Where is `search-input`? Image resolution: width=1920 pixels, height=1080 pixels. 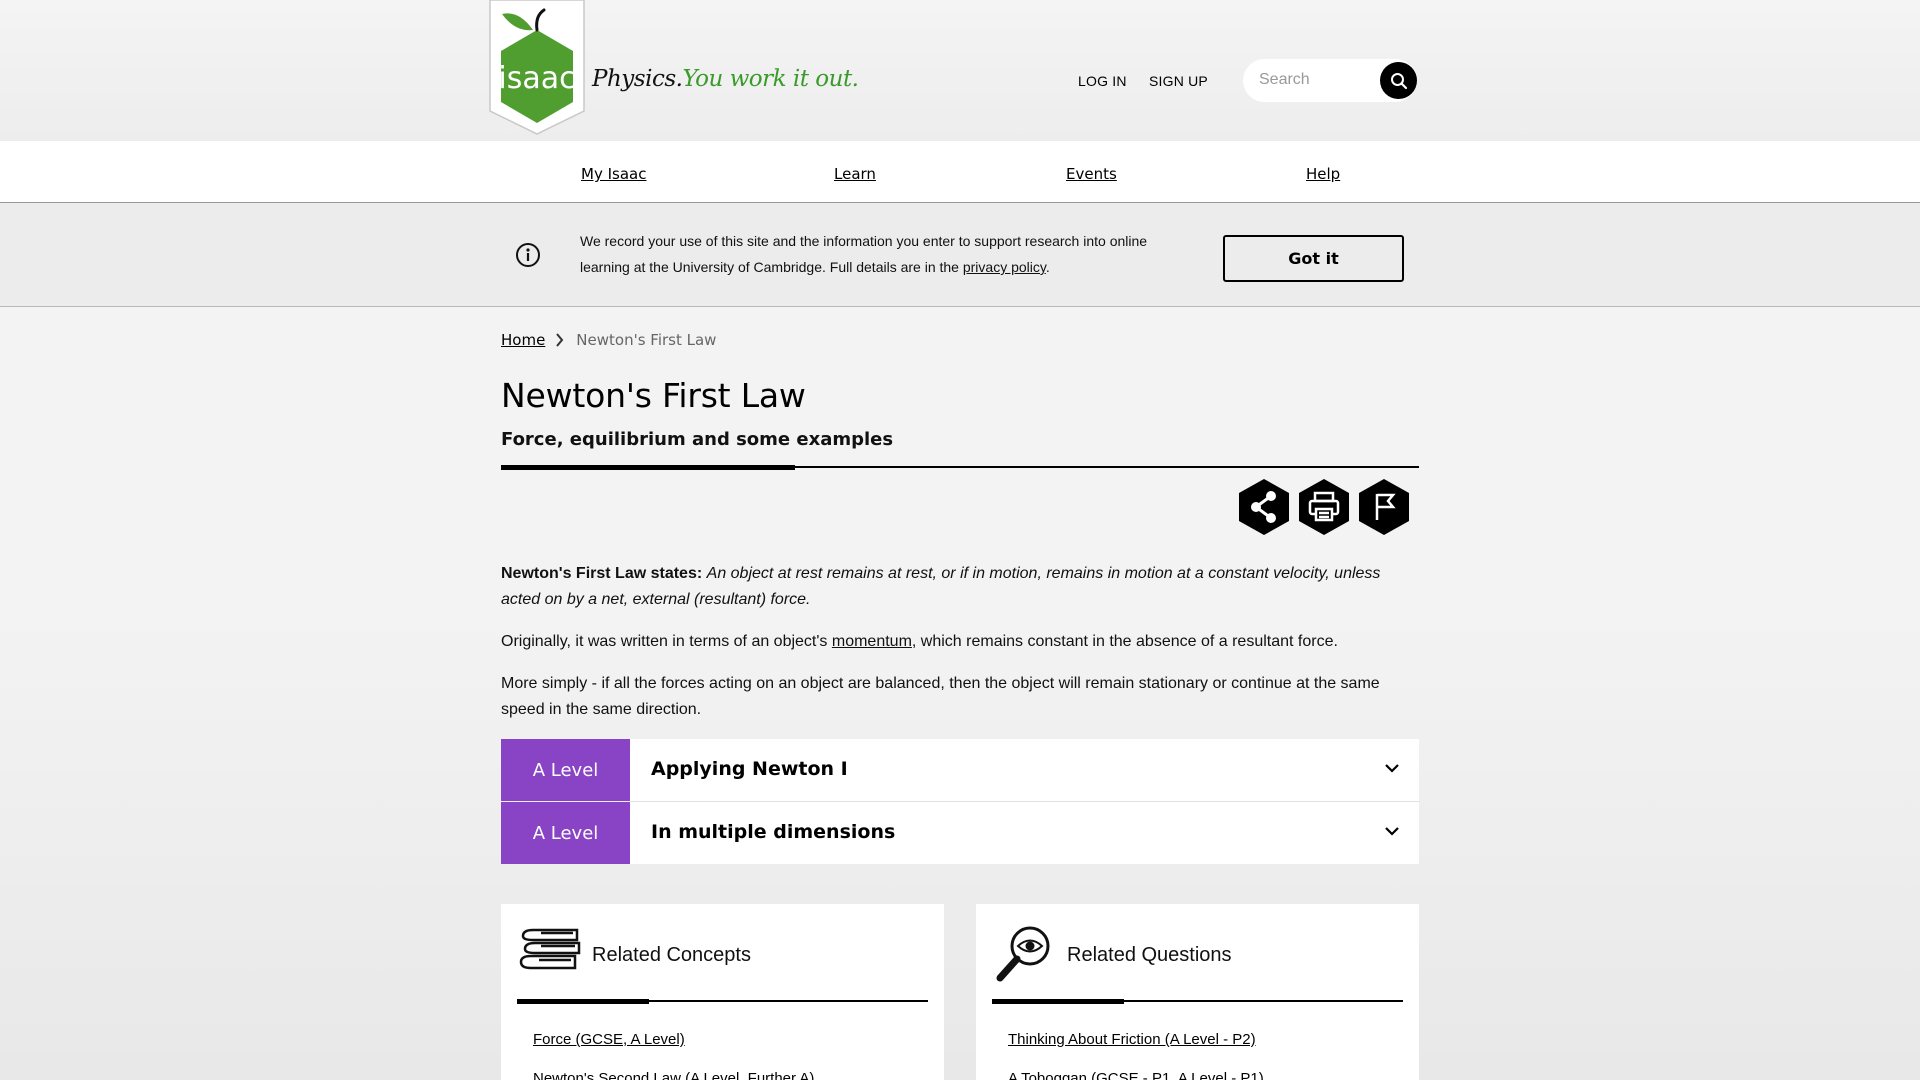 search-input is located at coordinates (1319, 80).